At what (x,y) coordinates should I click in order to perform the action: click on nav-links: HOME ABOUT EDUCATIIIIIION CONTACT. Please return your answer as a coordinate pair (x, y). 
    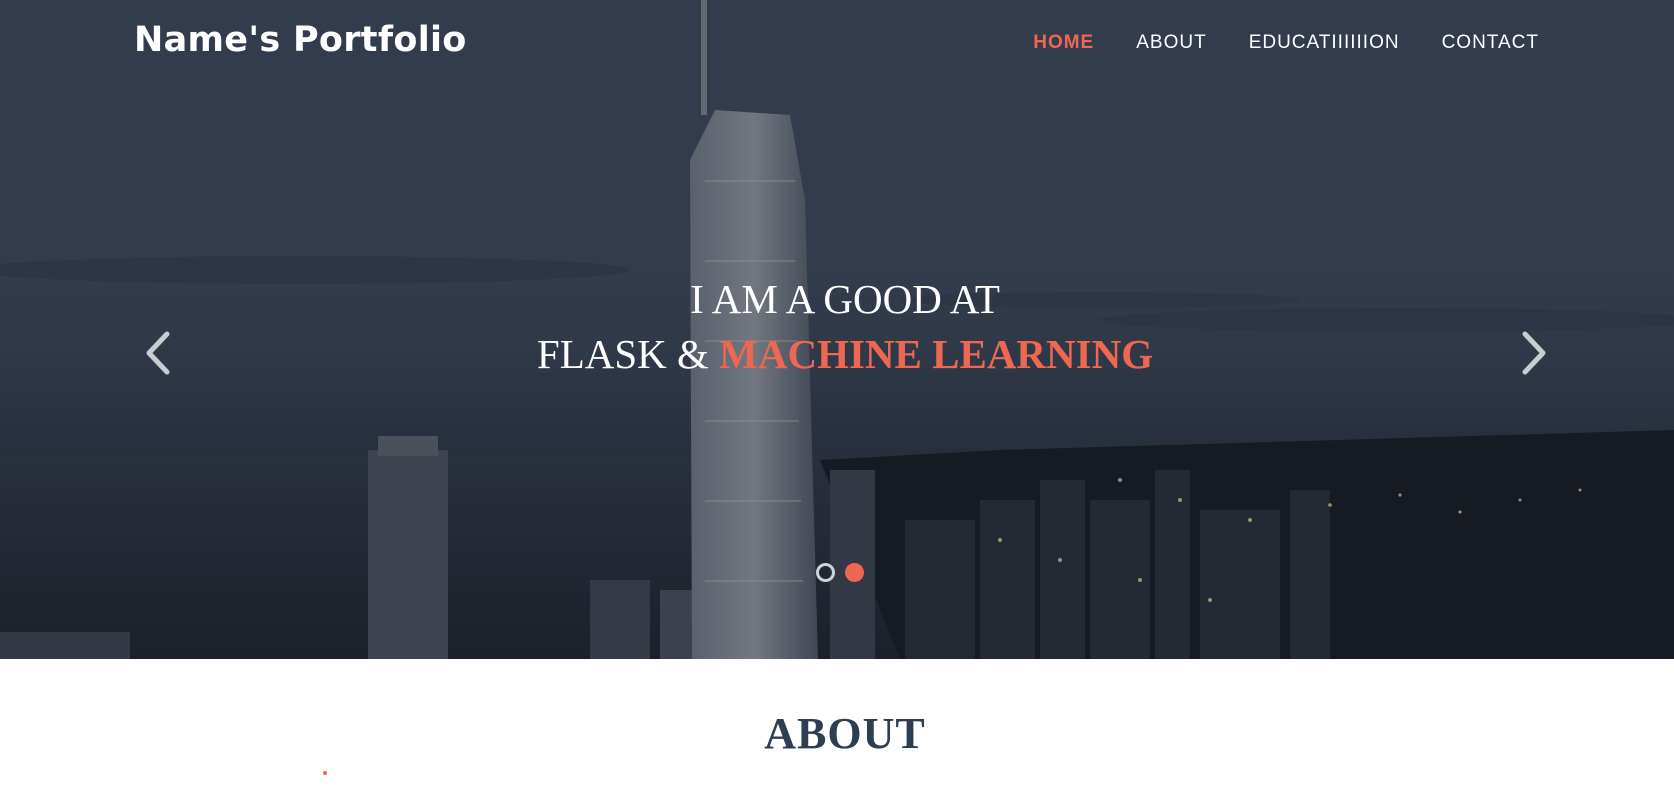
    Looking at the image, I should click on (1286, 43).